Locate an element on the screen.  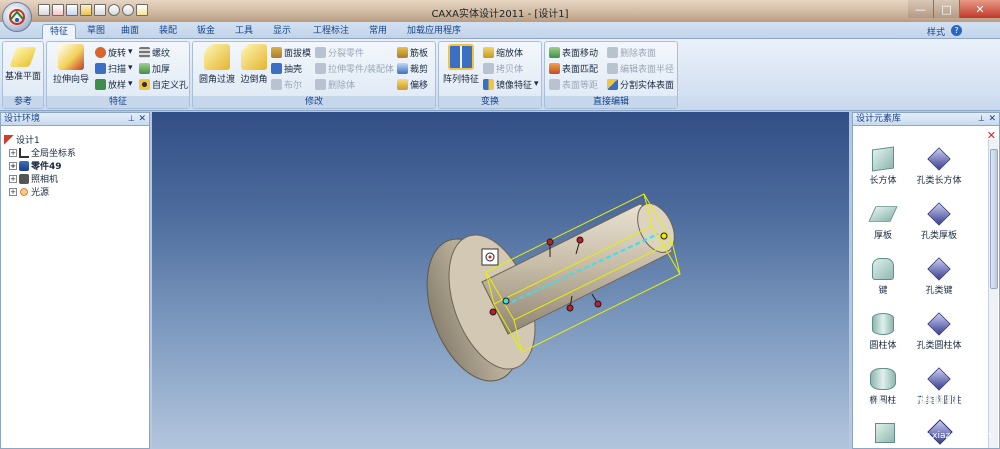
tab-sheet-metal: 钣金 is located at coordinates (206, 31).